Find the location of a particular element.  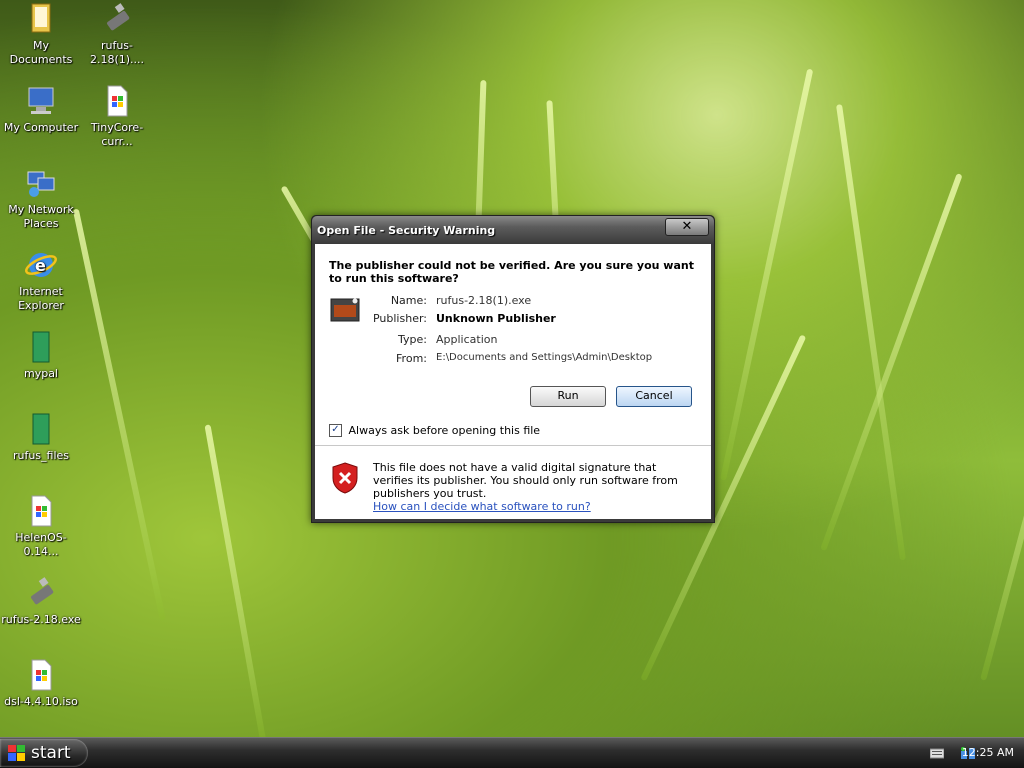

run-button: Run is located at coordinates (568, 396).